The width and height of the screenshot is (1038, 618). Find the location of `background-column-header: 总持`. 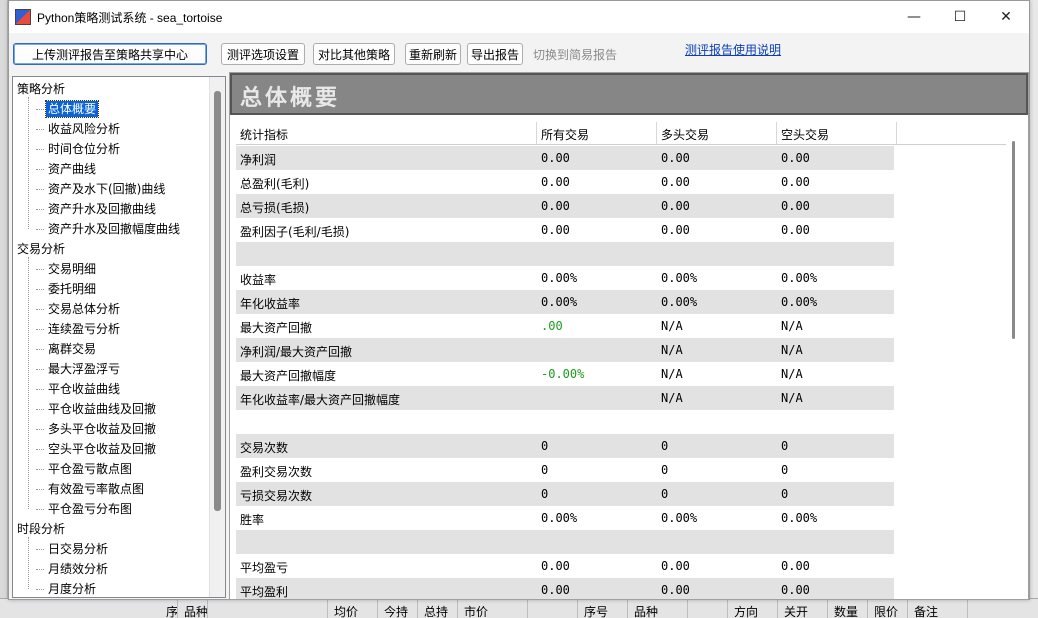

background-column-header: 总持 is located at coordinates (438, 608).